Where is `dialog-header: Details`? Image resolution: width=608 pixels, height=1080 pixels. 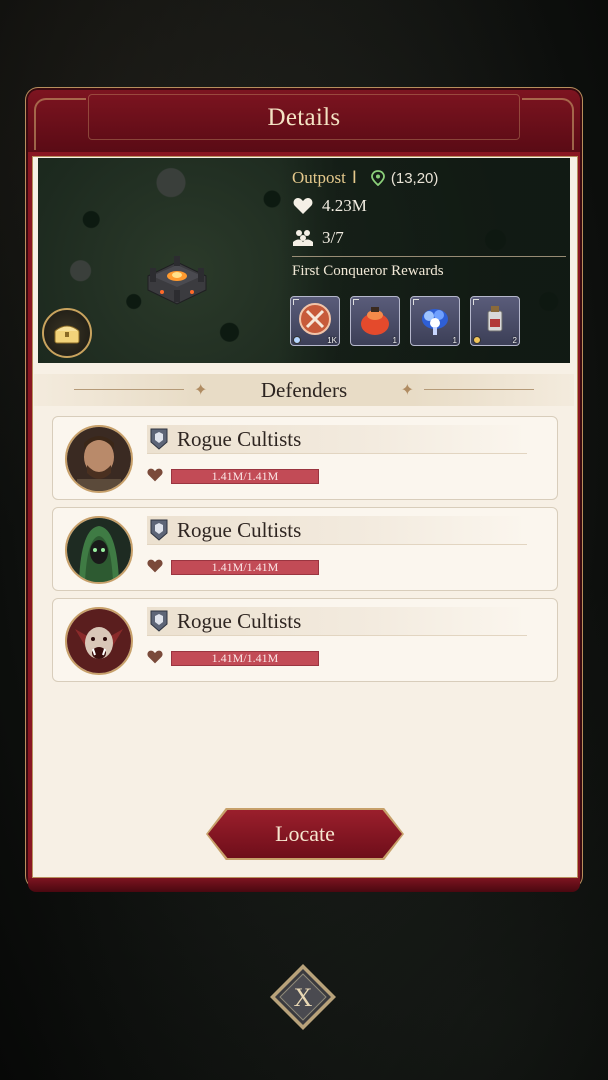
dialog-header: Details is located at coordinates (304, 121).